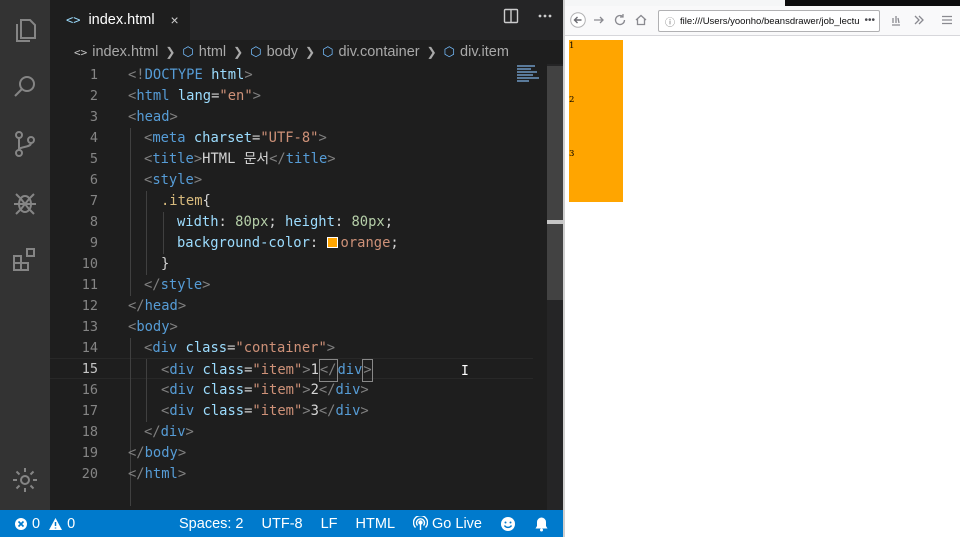 The width and height of the screenshot is (960, 537). What do you see at coordinates (165, 264) in the screenshot?
I see `code-line: }` at bounding box center [165, 264].